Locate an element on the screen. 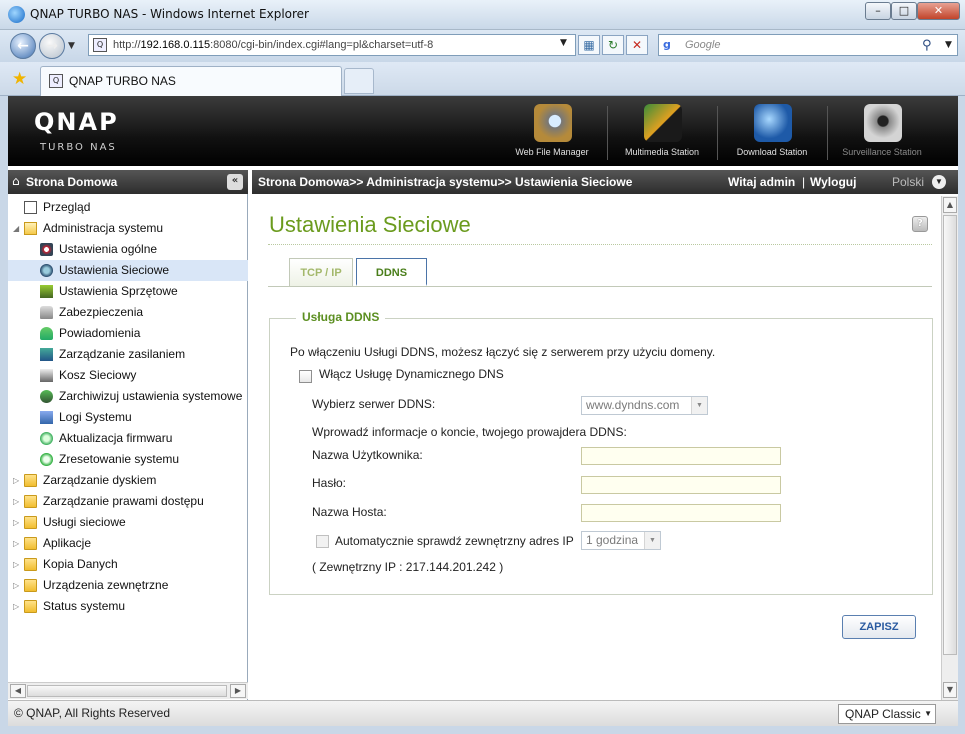  sidebar-item-powiadomienia: Powiadomienia is located at coordinates (128, 333).